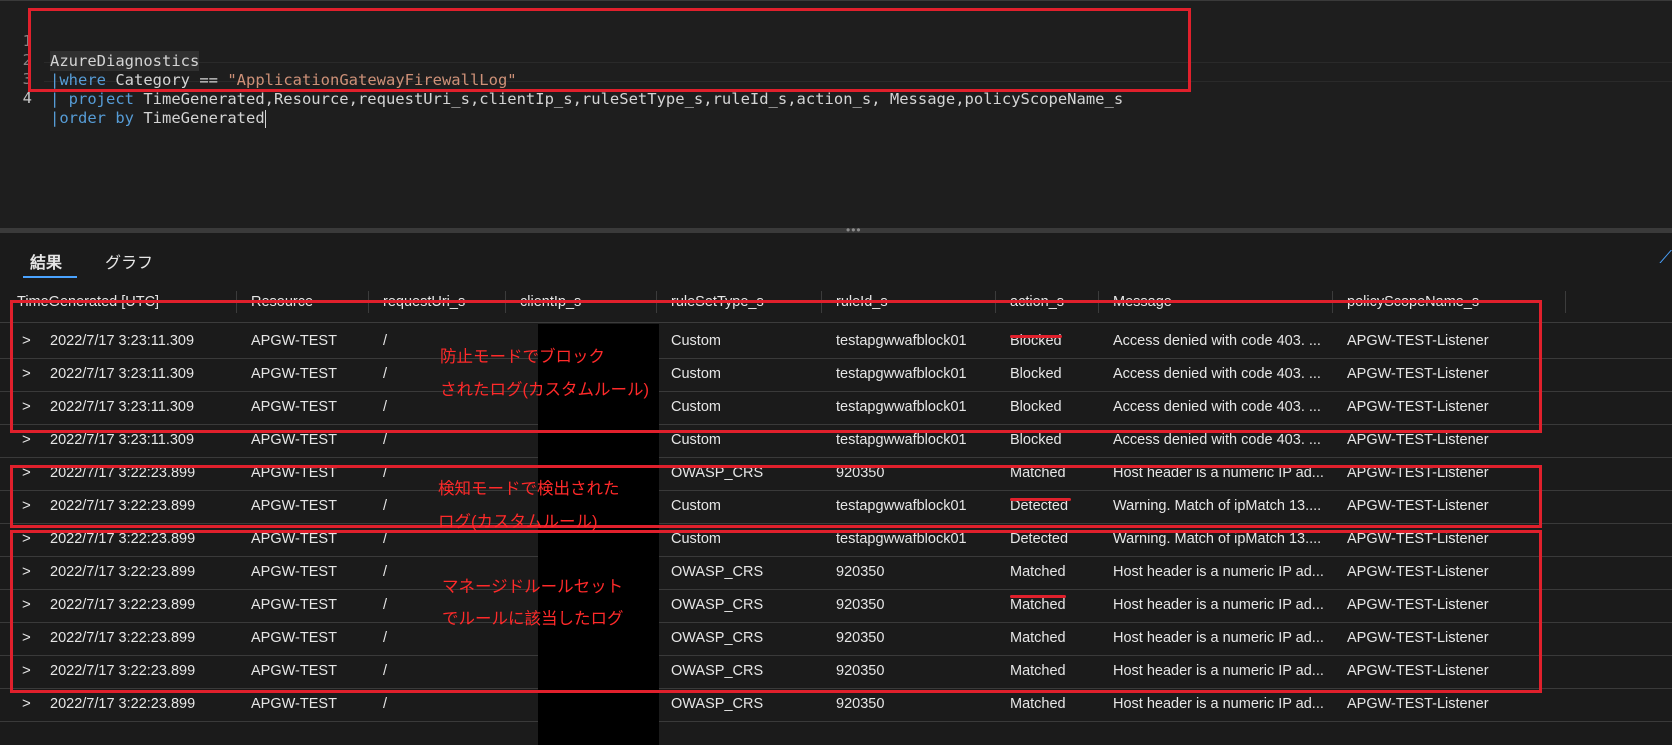  Describe the element at coordinates (518, 522) in the screenshot. I see `detected-note-line-2: ログ(カスタムルール)` at that location.